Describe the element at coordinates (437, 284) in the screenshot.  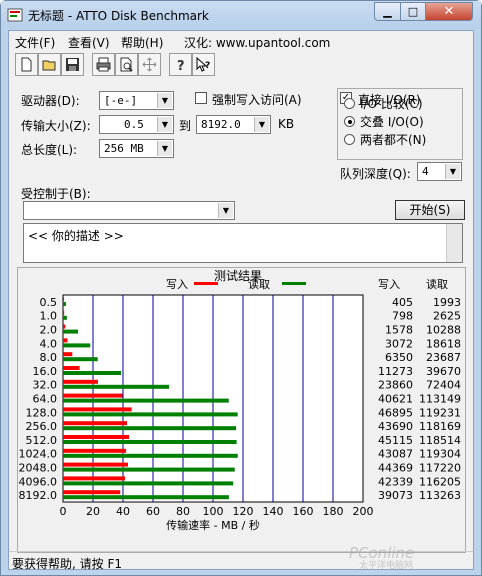
I see `read-column-header: 读取` at that location.